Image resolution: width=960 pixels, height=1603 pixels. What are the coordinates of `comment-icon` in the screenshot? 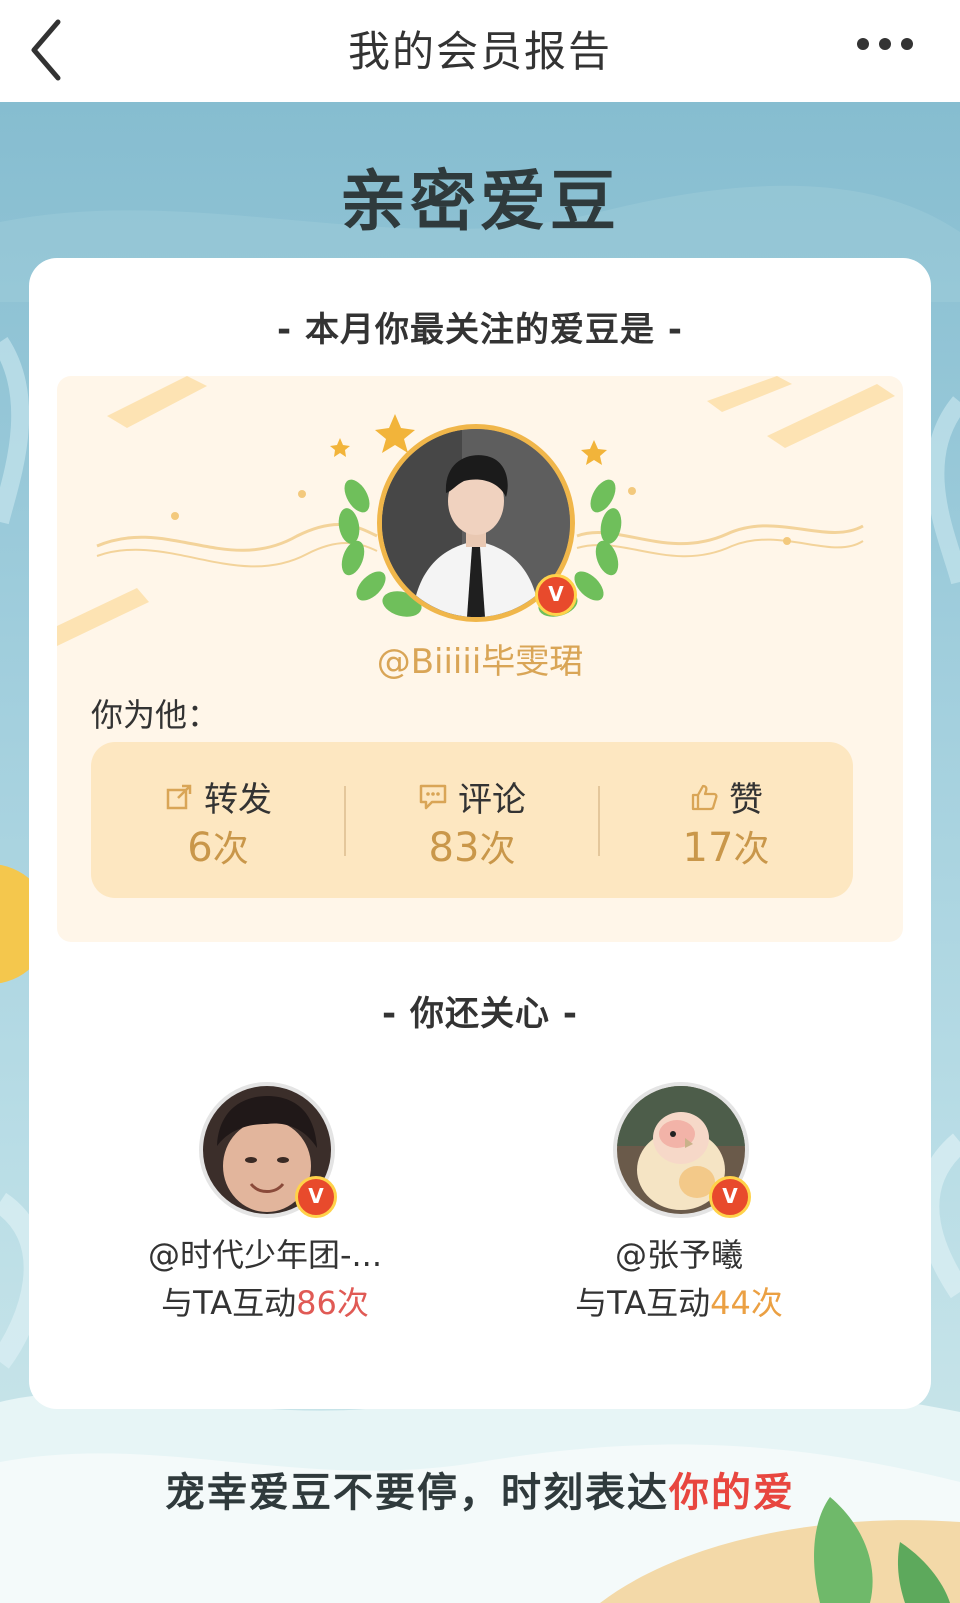 It's located at (433, 796).